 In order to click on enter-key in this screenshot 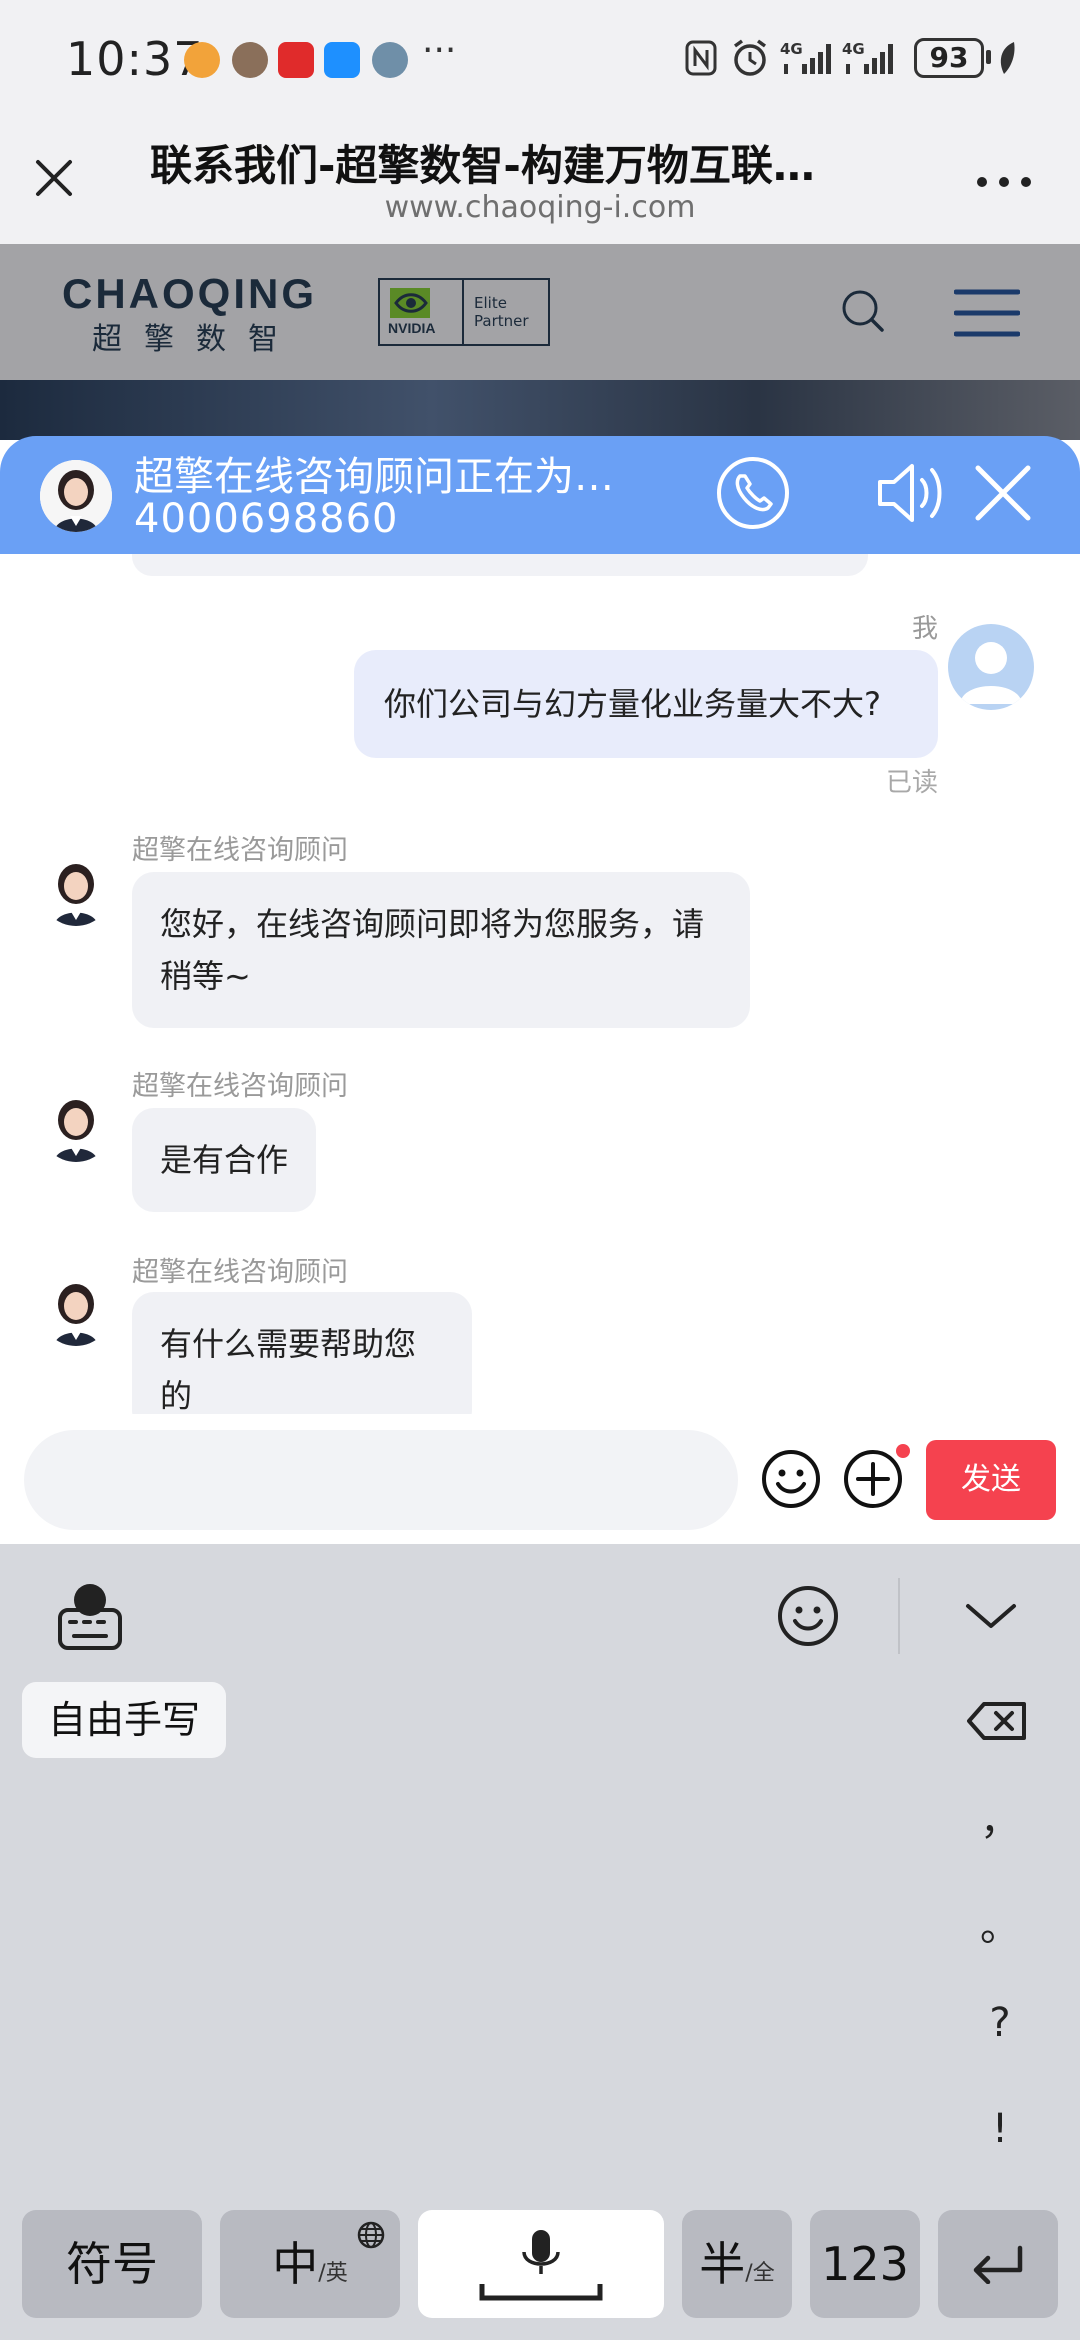, I will do `click(998, 2264)`.